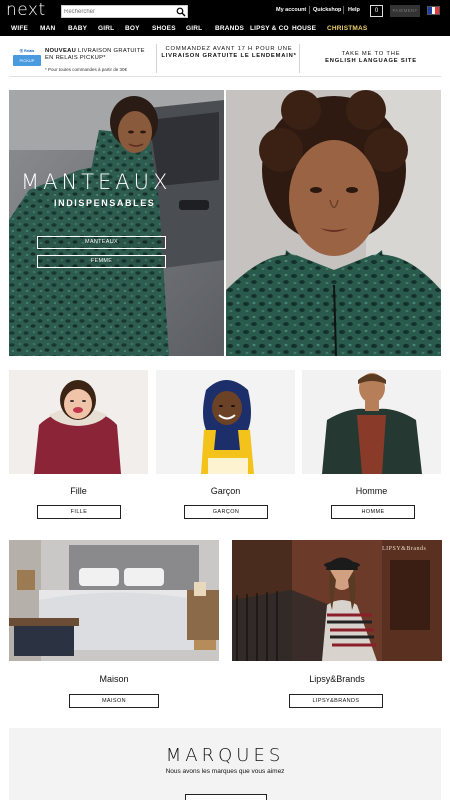 The width and height of the screenshot is (450, 800). What do you see at coordinates (96, 182) in the screenshot?
I see `hero-title: MANTEAUX` at bounding box center [96, 182].